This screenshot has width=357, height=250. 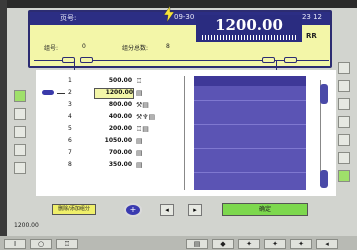 I want to click on row-index: 8, so click(x=70, y=164).